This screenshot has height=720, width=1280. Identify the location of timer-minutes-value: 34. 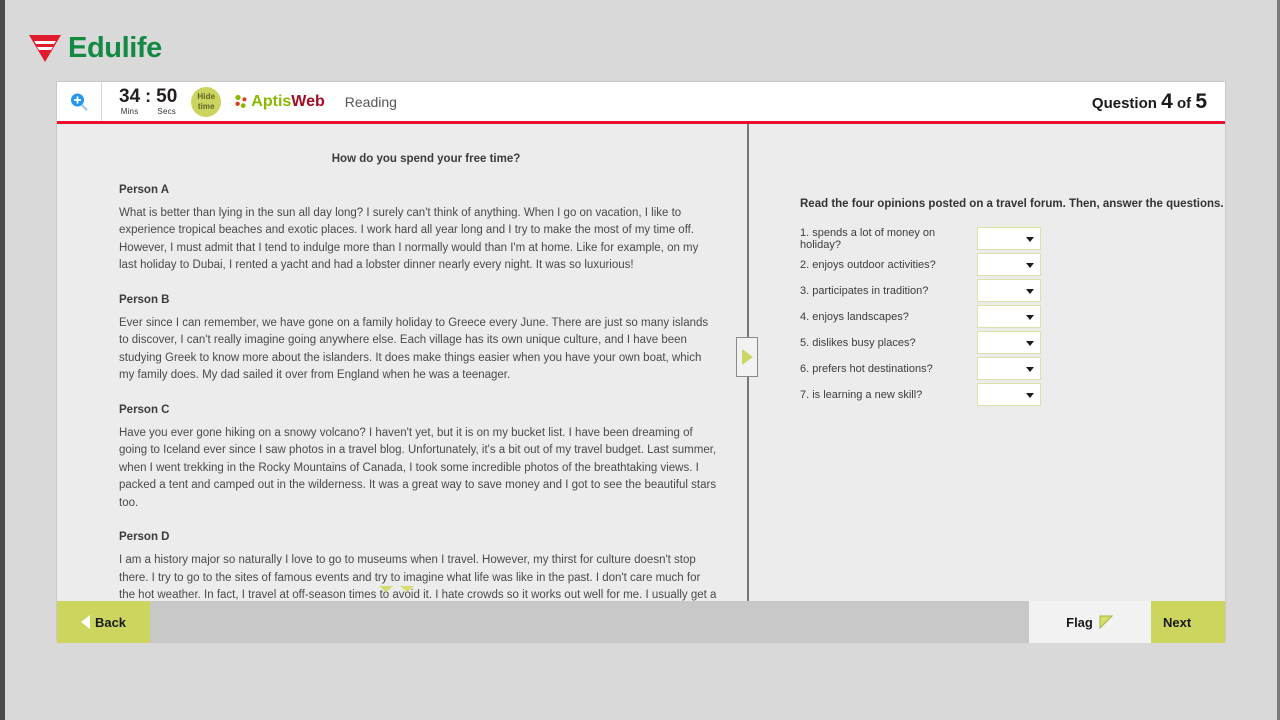
(130, 96).